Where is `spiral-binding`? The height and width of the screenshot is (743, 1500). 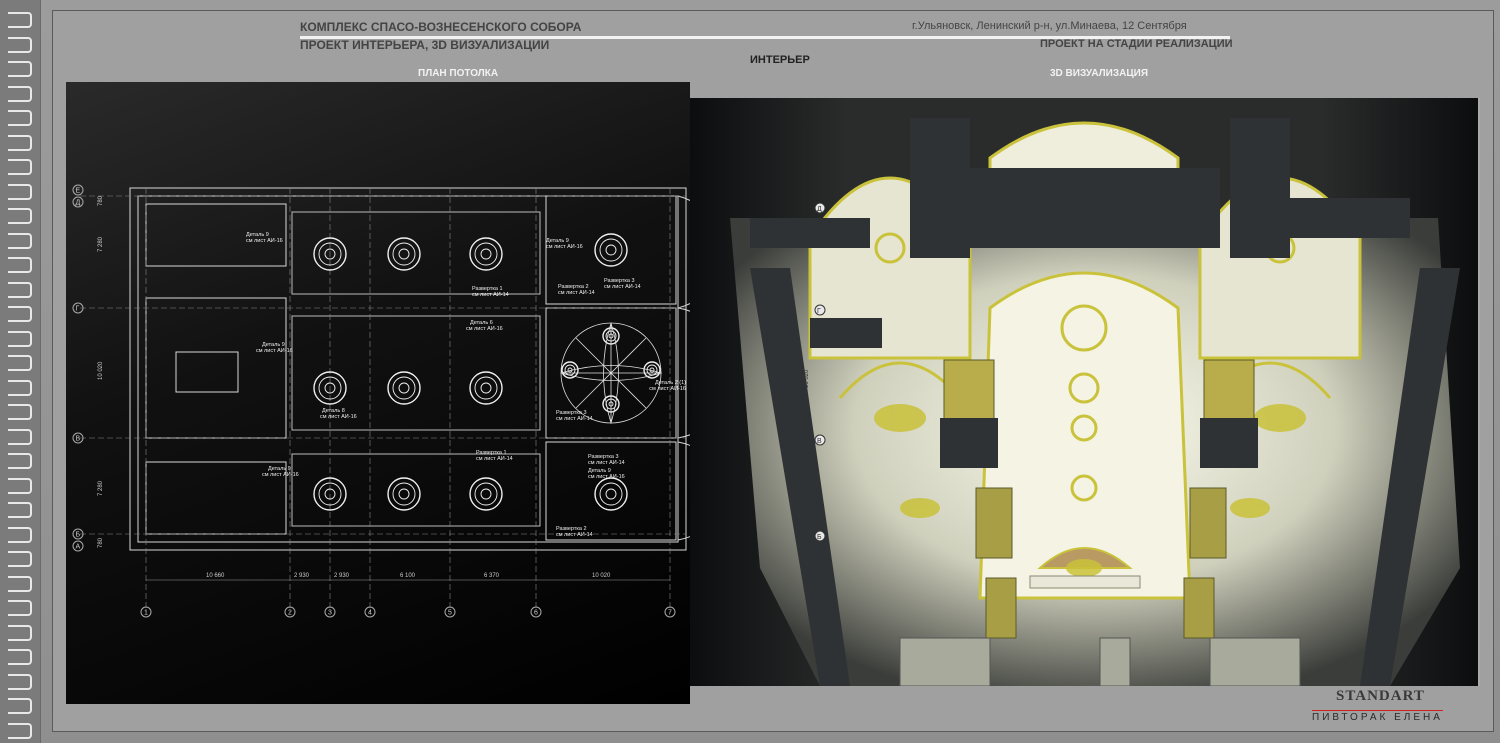
spiral-binding is located at coordinates (20, 371).